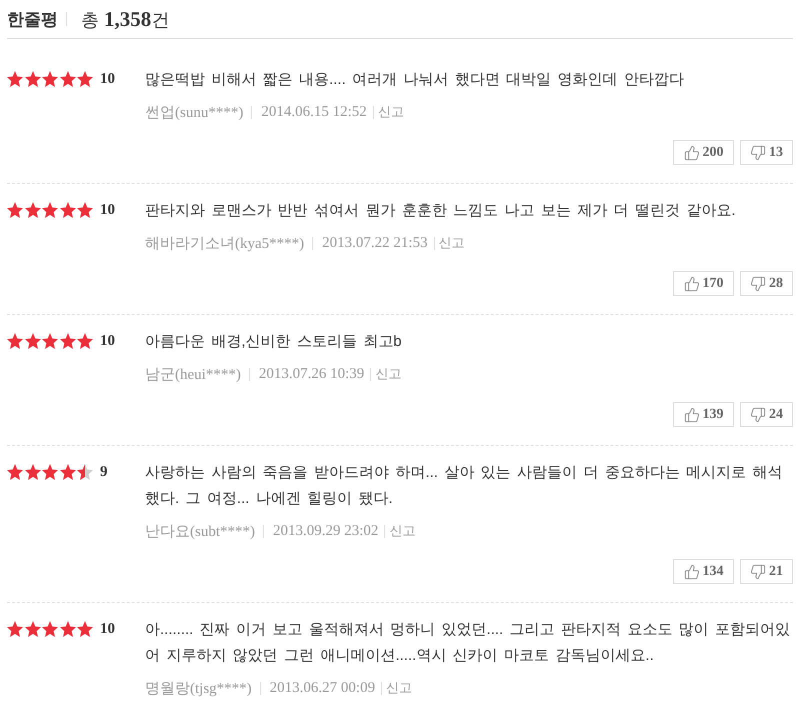 This screenshot has width=800, height=704. What do you see at coordinates (703, 283) in the screenshot?
I see `like-button: 170` at bounding box center [703, 283].